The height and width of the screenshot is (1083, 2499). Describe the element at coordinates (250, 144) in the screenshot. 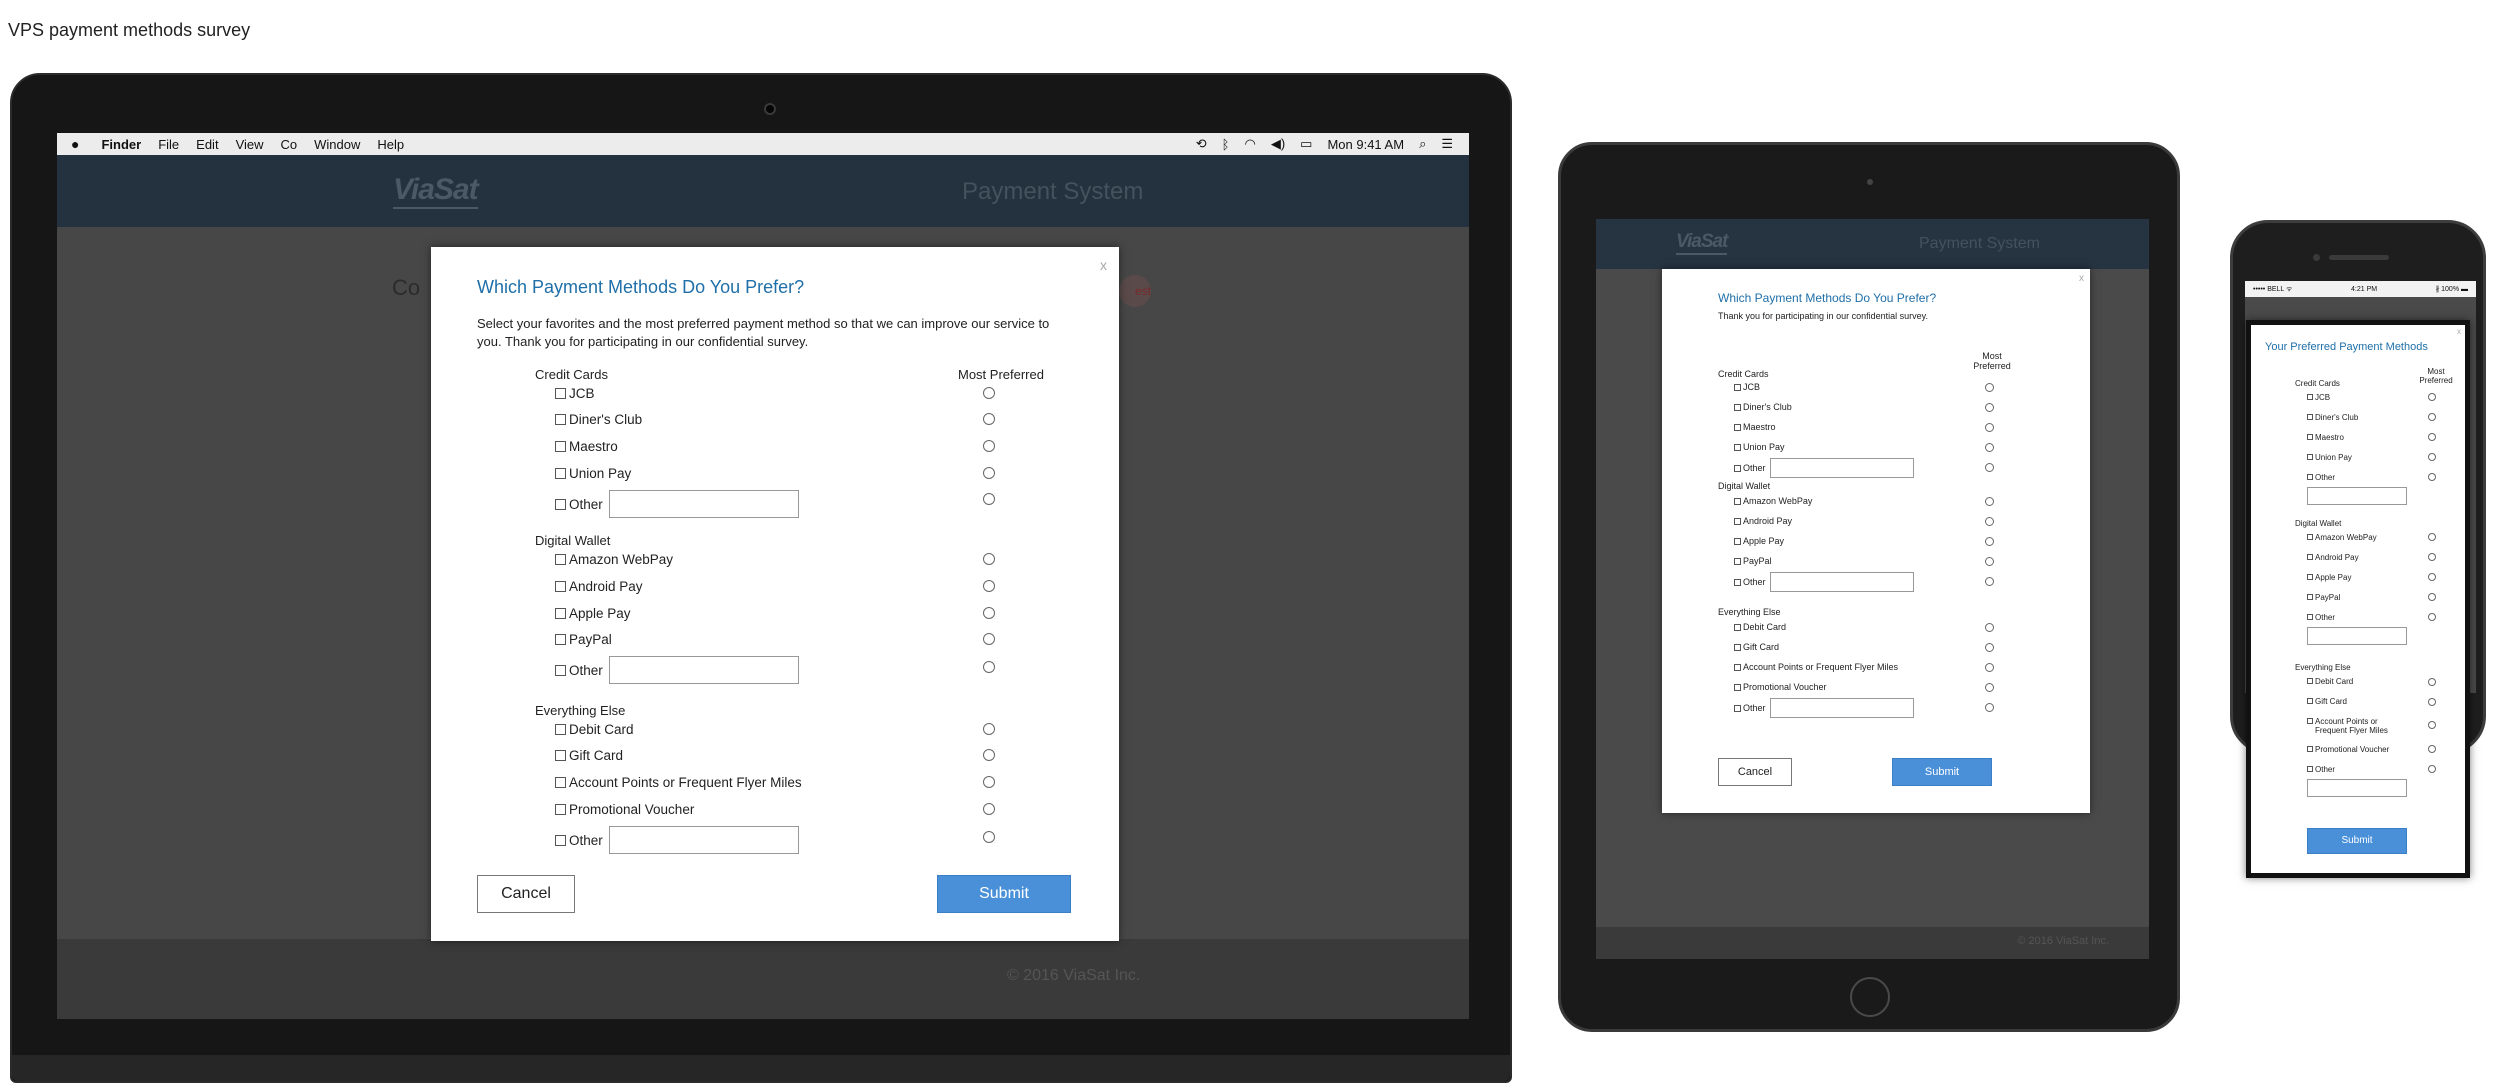

I see `menu-view: View` at that location.